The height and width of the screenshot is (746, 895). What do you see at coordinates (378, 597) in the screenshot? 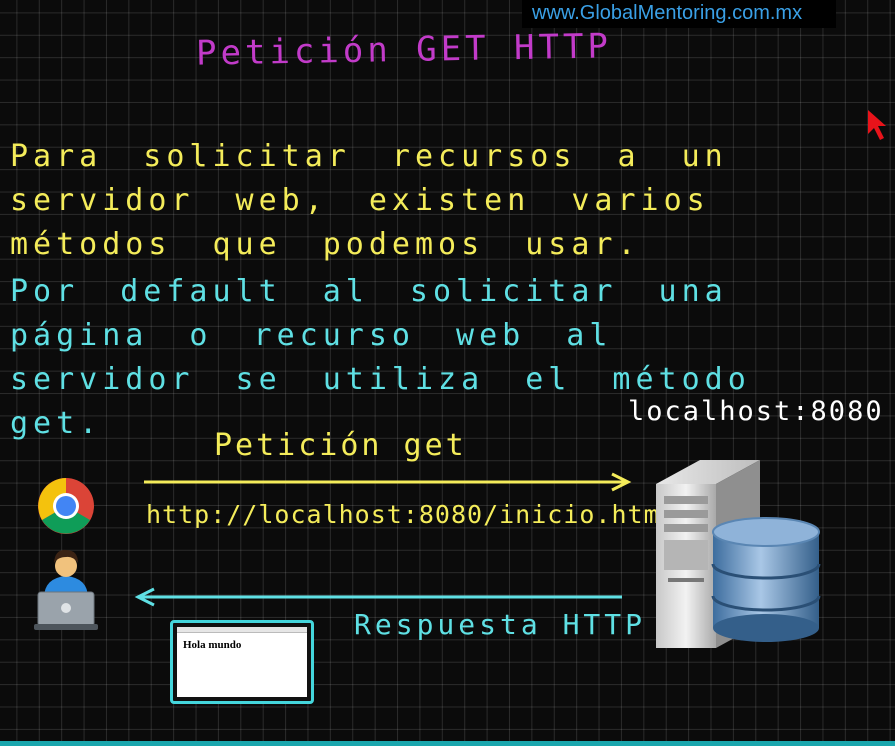
I see `response-arrow` at bounding box center [378, 597].